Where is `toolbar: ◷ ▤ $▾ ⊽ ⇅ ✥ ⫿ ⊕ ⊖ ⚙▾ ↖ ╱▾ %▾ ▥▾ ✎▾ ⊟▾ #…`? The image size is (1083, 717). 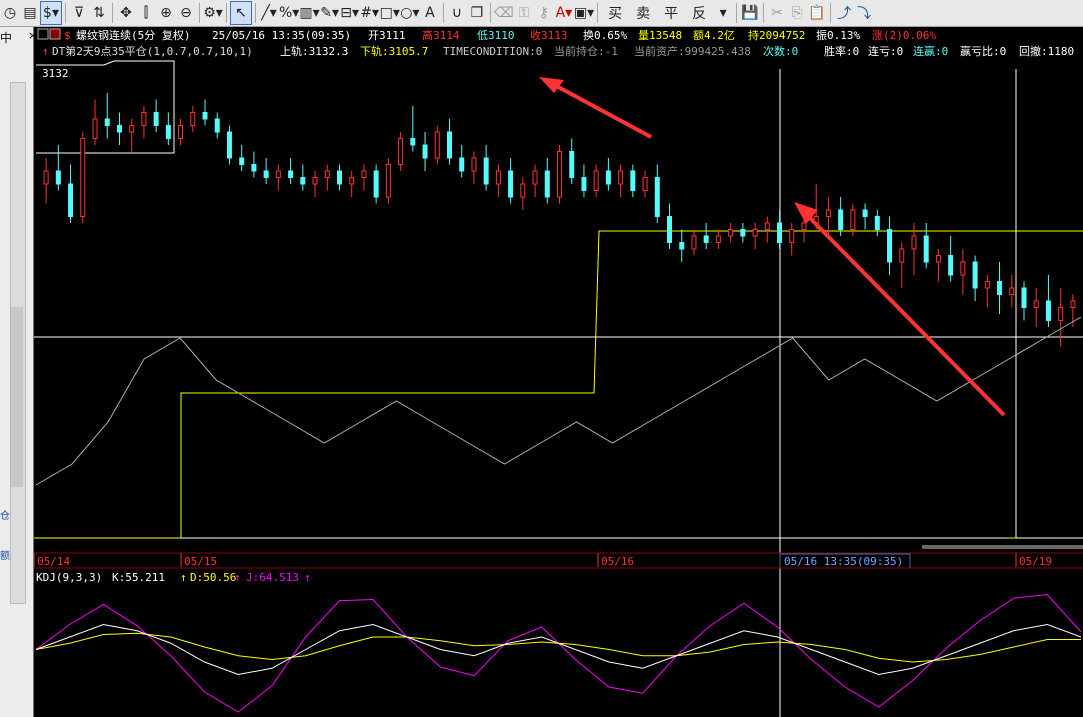
toolbar: ◷ ▤ $▾ ⊽ ⇅ ✥ ⫿ ⊕ ⊖ ⚙▾ ↖ ╱▾ %▾ ▥▾ ✎▾ ⊟▾ #… is located at coordinates (541, 13).